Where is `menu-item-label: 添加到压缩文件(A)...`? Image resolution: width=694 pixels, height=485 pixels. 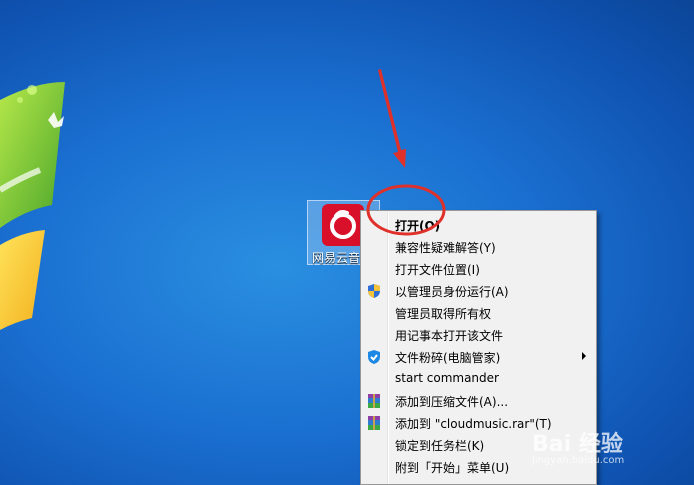 menu-item-label: 添加到压缩文件(A)... is located at coordinates (452, 402).